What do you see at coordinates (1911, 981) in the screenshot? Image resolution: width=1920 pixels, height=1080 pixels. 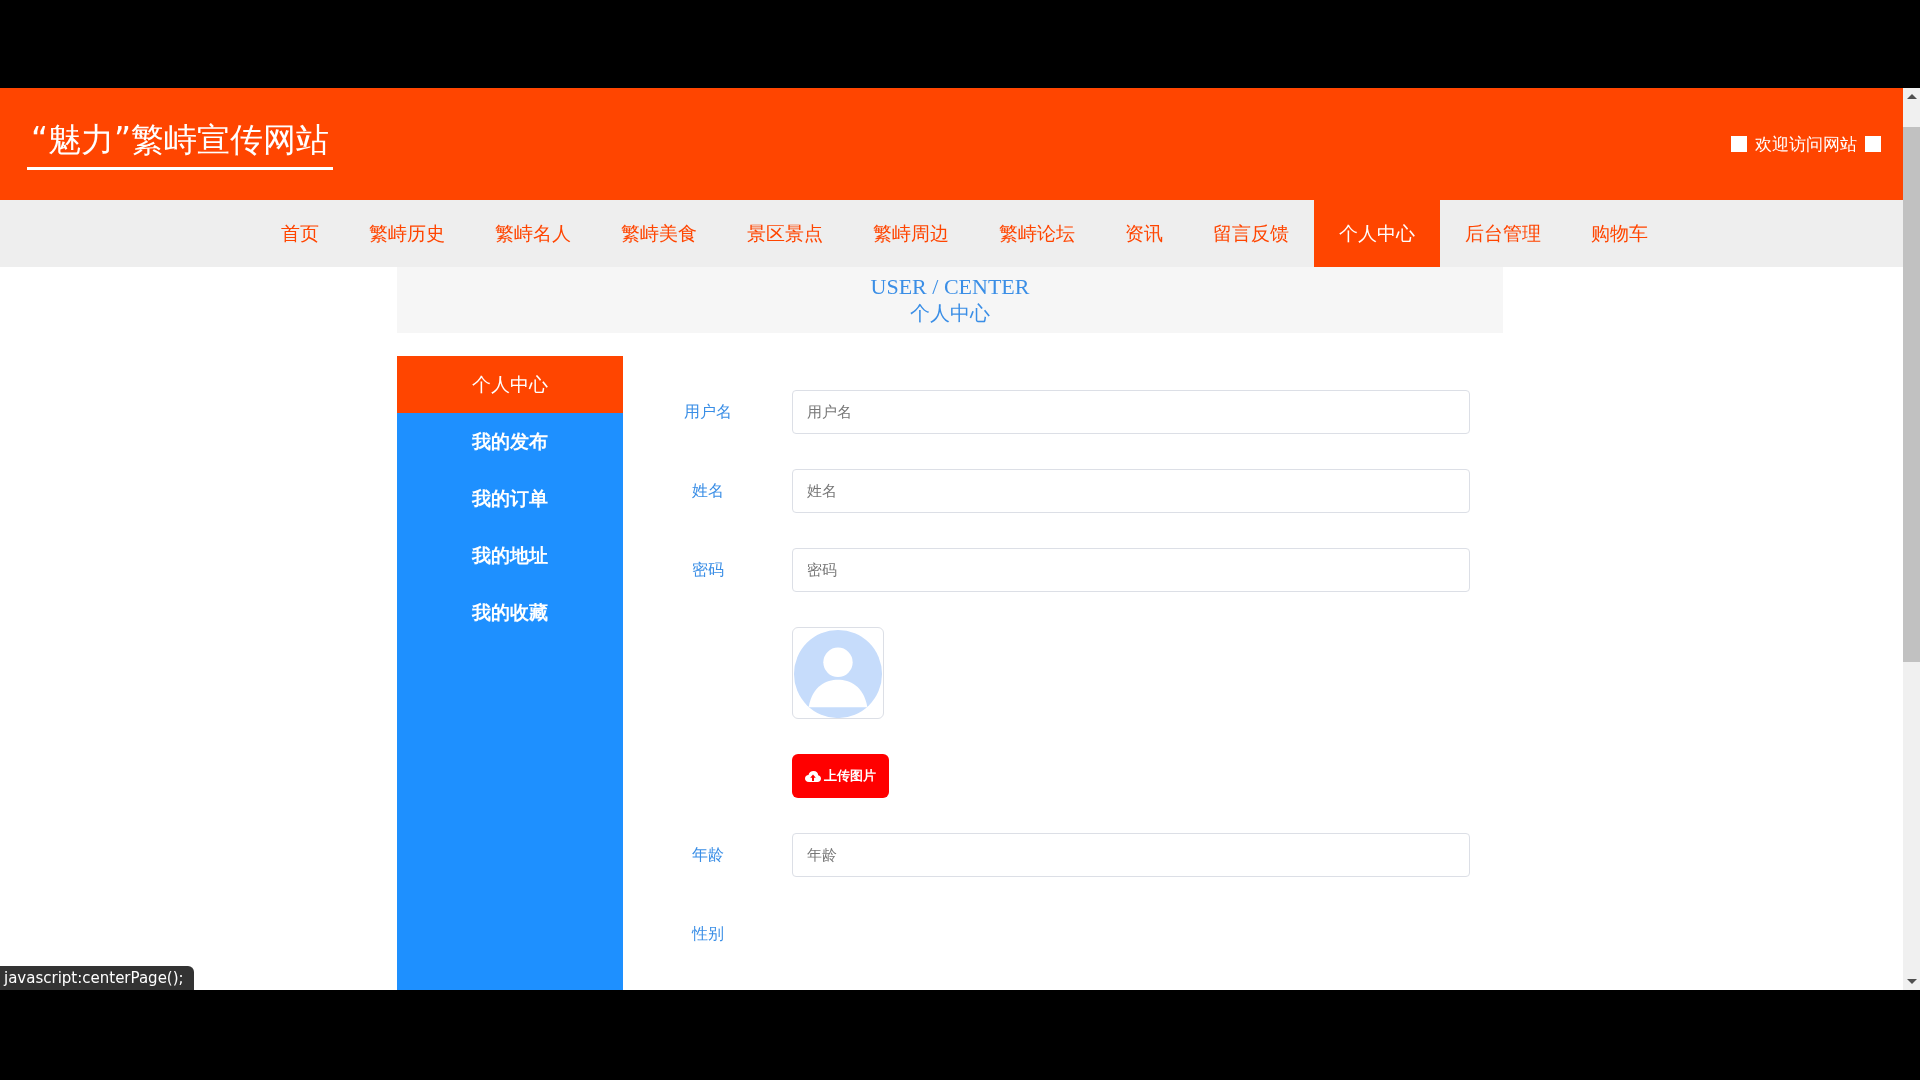 I see `scroll-down-icon` at bounding box center [1911, 981].